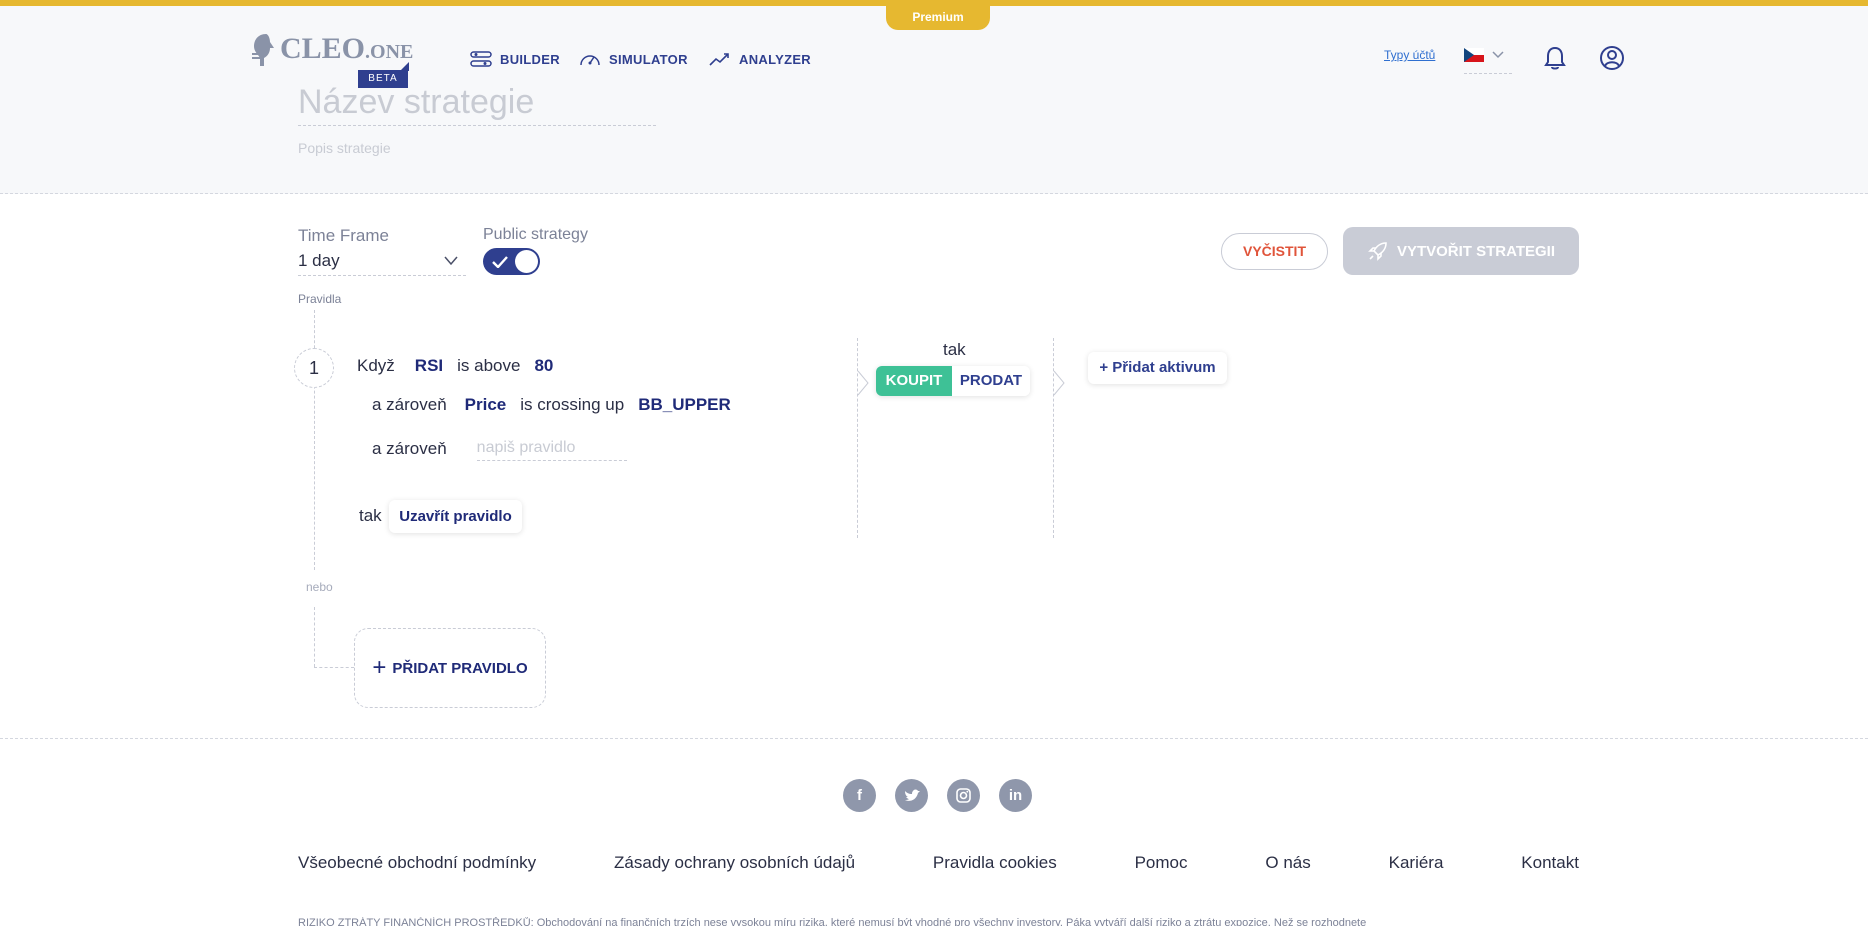  Describe the element at coordinates (319, 260) in the screenshot. I see `timeframe-value: 1 day` at that location.